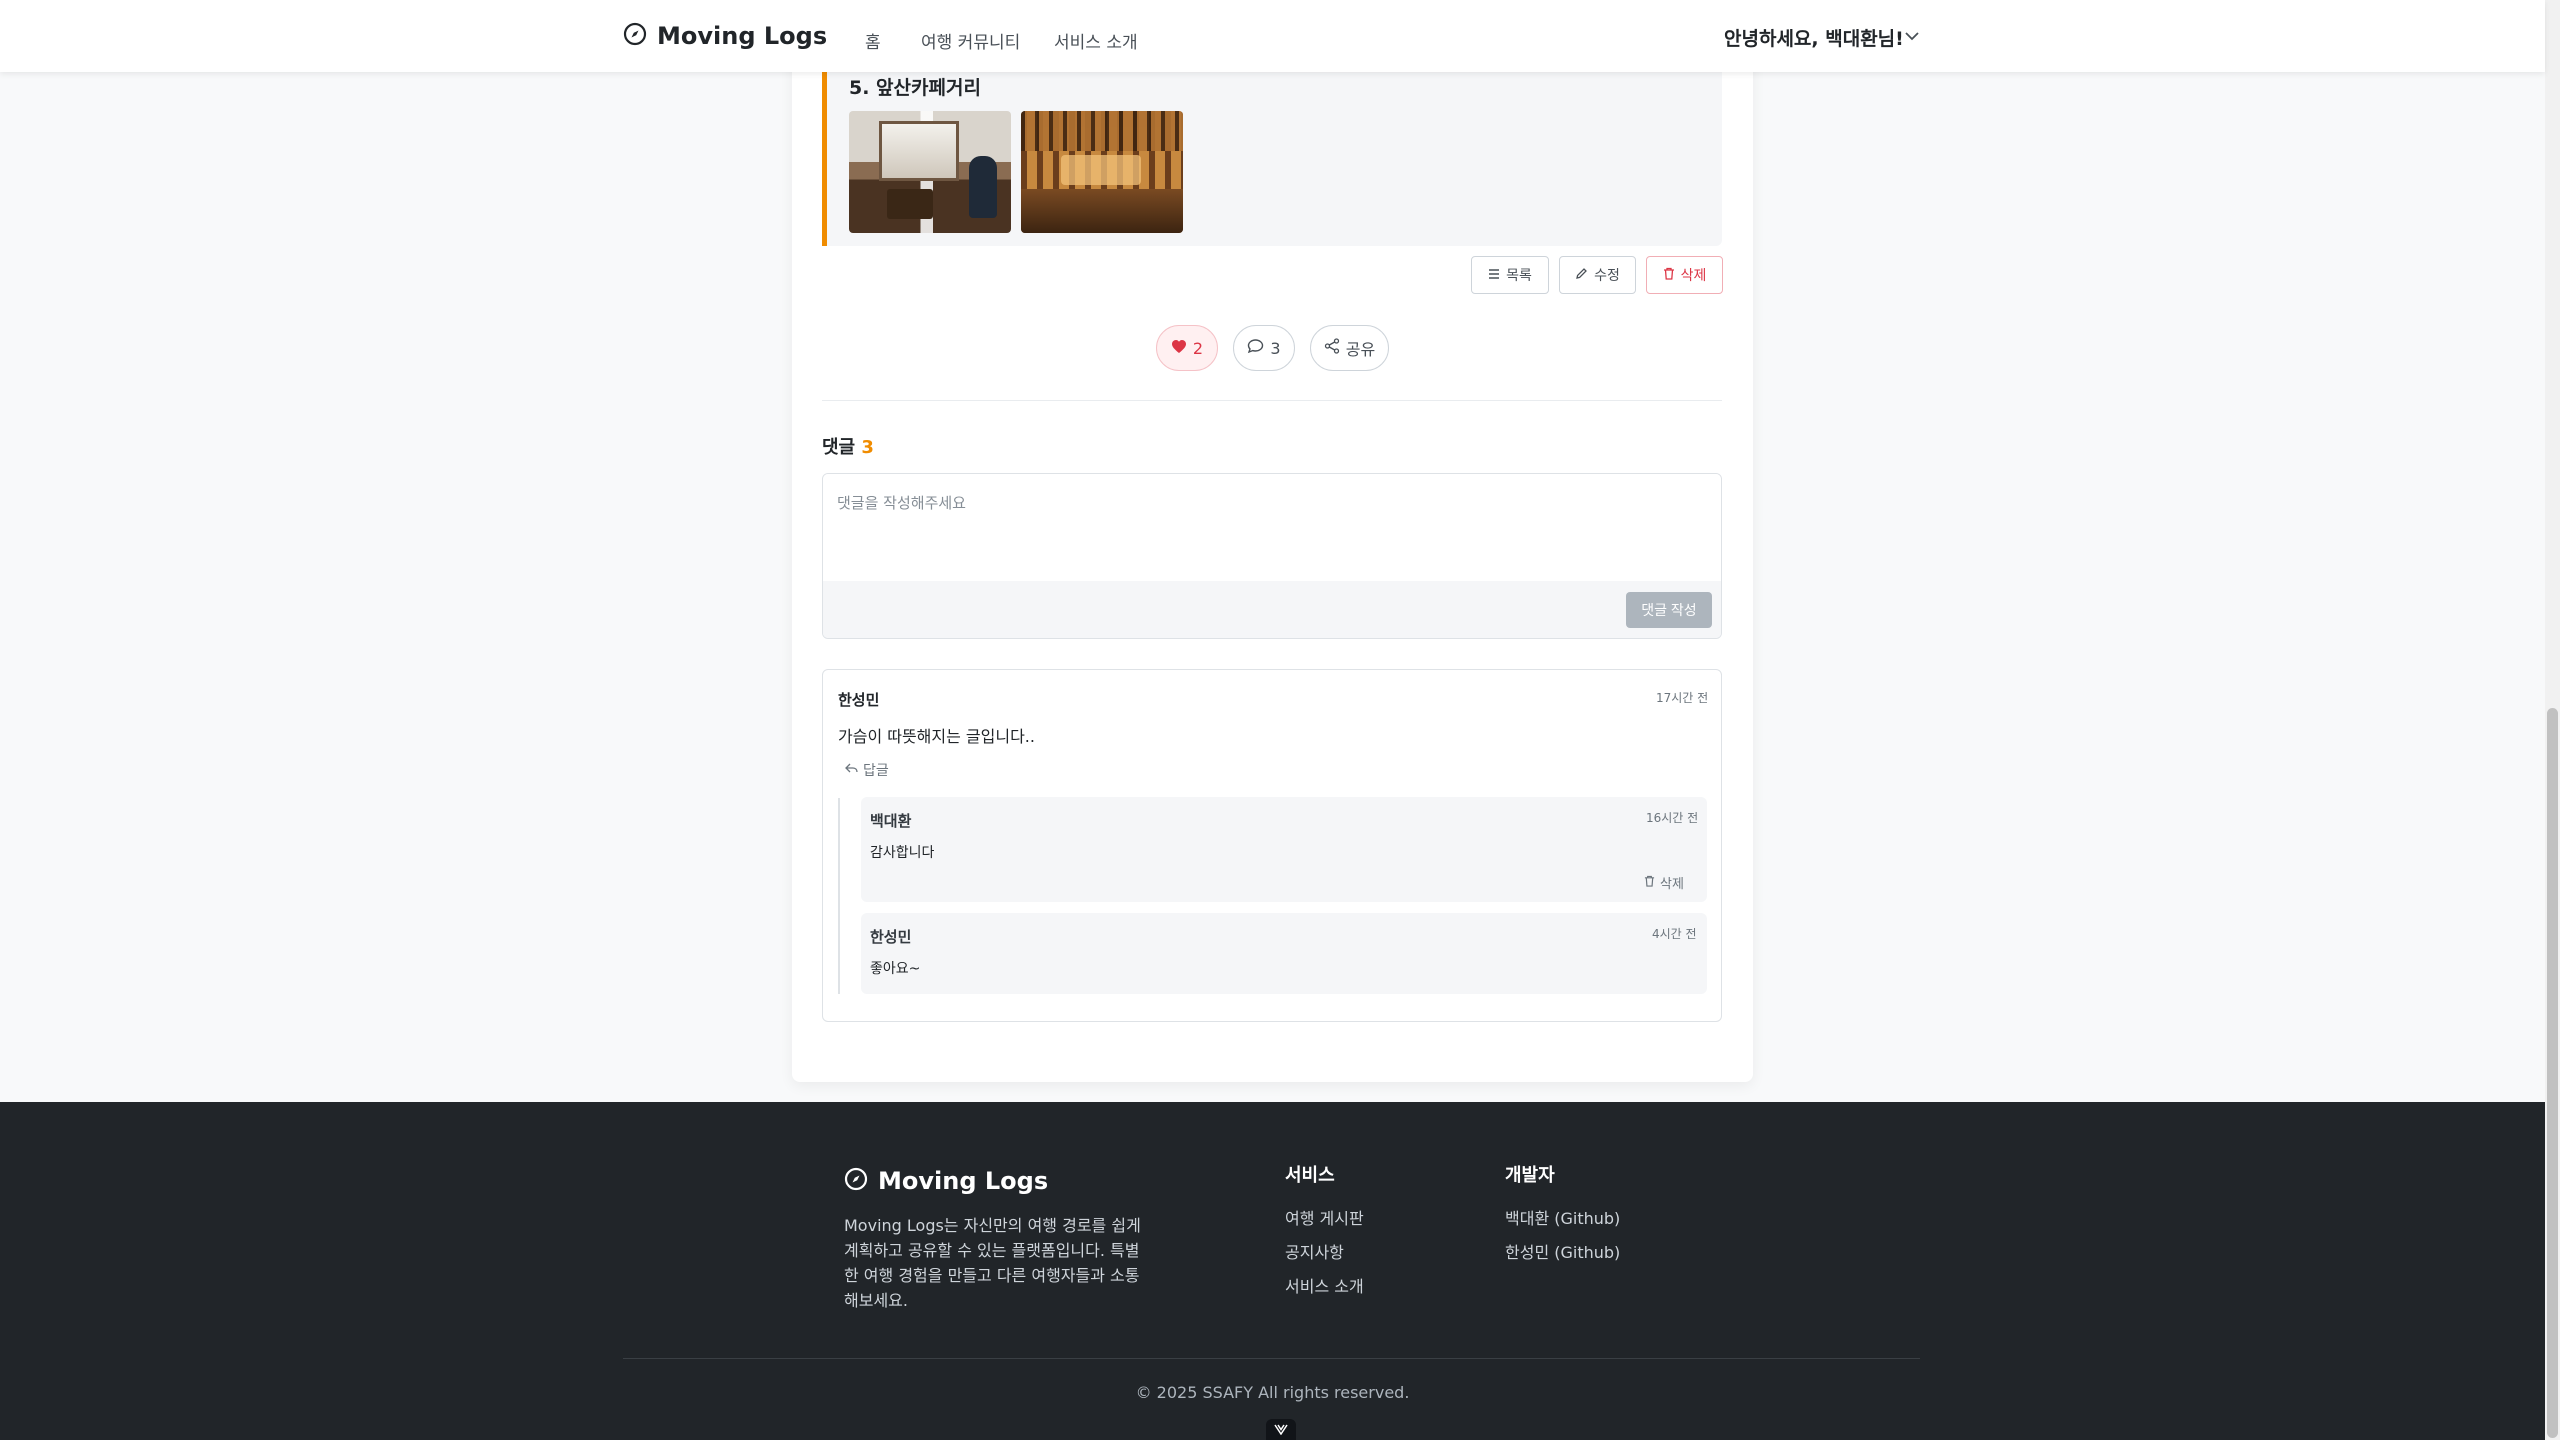 Image resolution: width=2560 pixels, height=1440 pixels. What do you see at coordinates (1562, 1251) in the screenshot?
I see `footer-link-developer-2: 한성민 (Github)` at bounding box center [1562, 1251].